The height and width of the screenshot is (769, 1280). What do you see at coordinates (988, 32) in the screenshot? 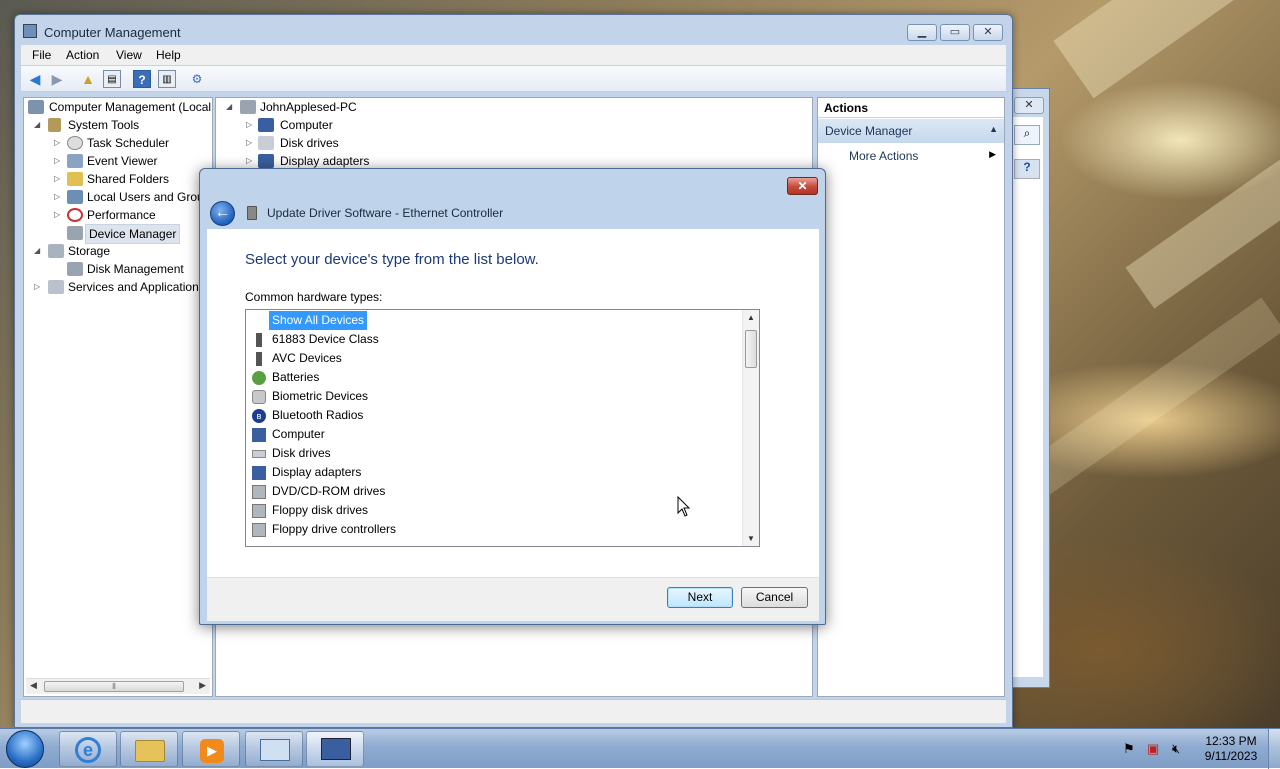
I see `close-button: ✕` at bounding box center [988, 32].